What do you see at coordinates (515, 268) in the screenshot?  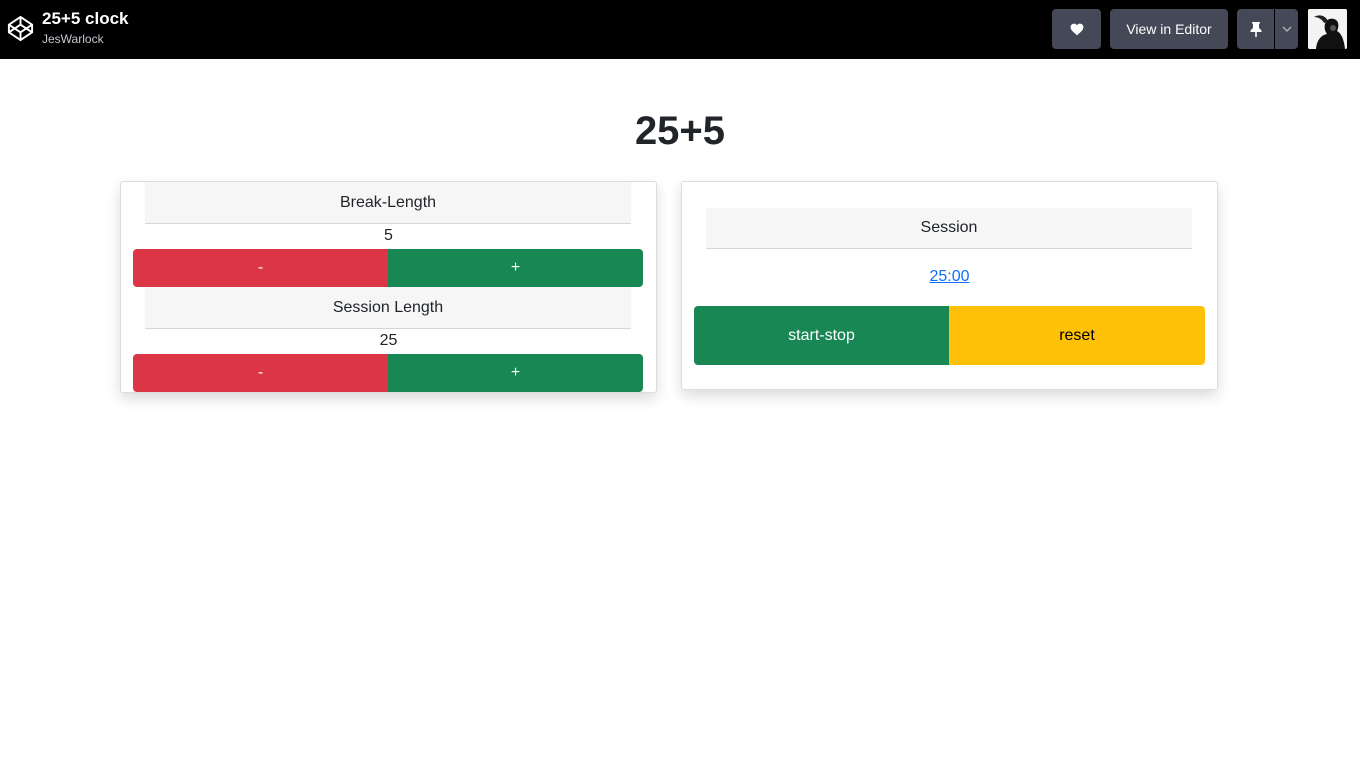 I see `break-increment-button: +` at bounding box center [515, 268].